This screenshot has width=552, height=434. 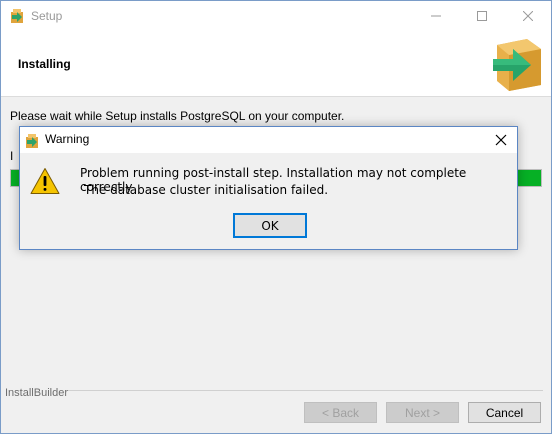 I want to click on close-button, so click(x=528, y=16).